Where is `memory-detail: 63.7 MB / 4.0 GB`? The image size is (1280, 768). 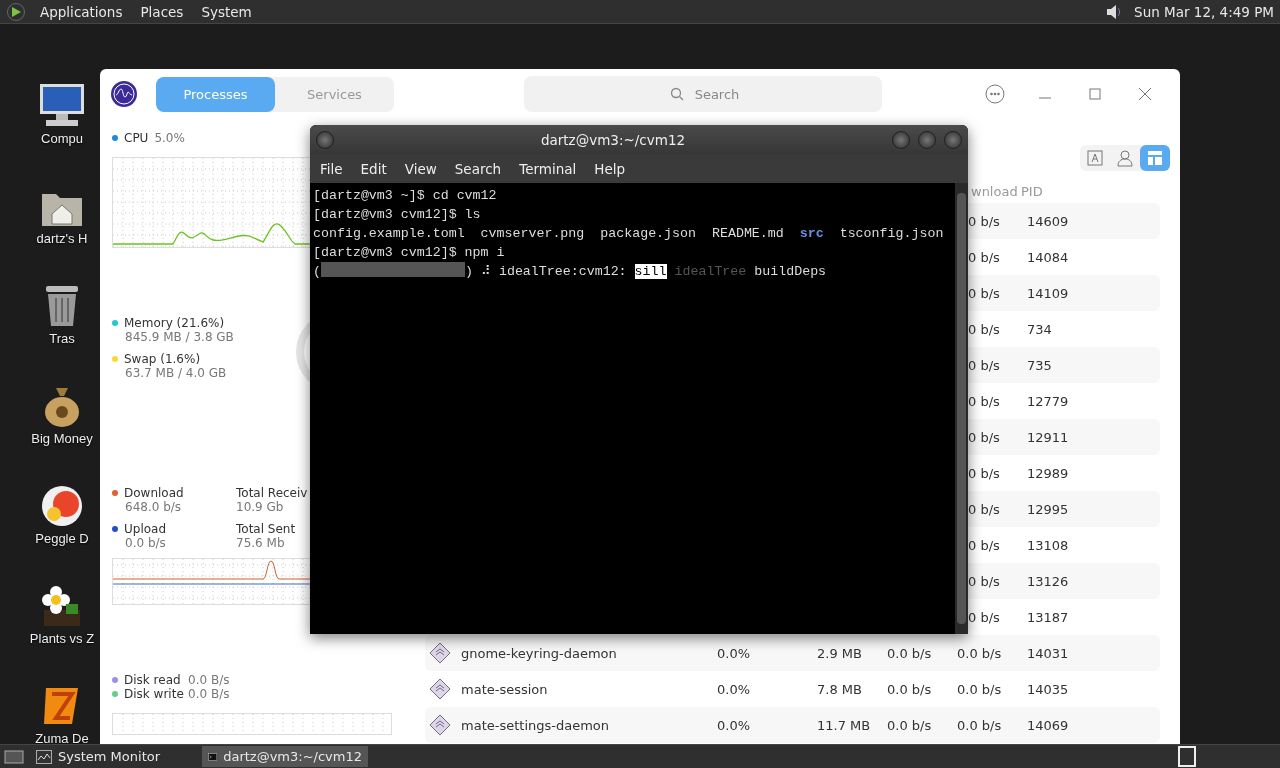 memory-detail: 63.7 MB / 4.0 GB is located at coordinates (176, 373).